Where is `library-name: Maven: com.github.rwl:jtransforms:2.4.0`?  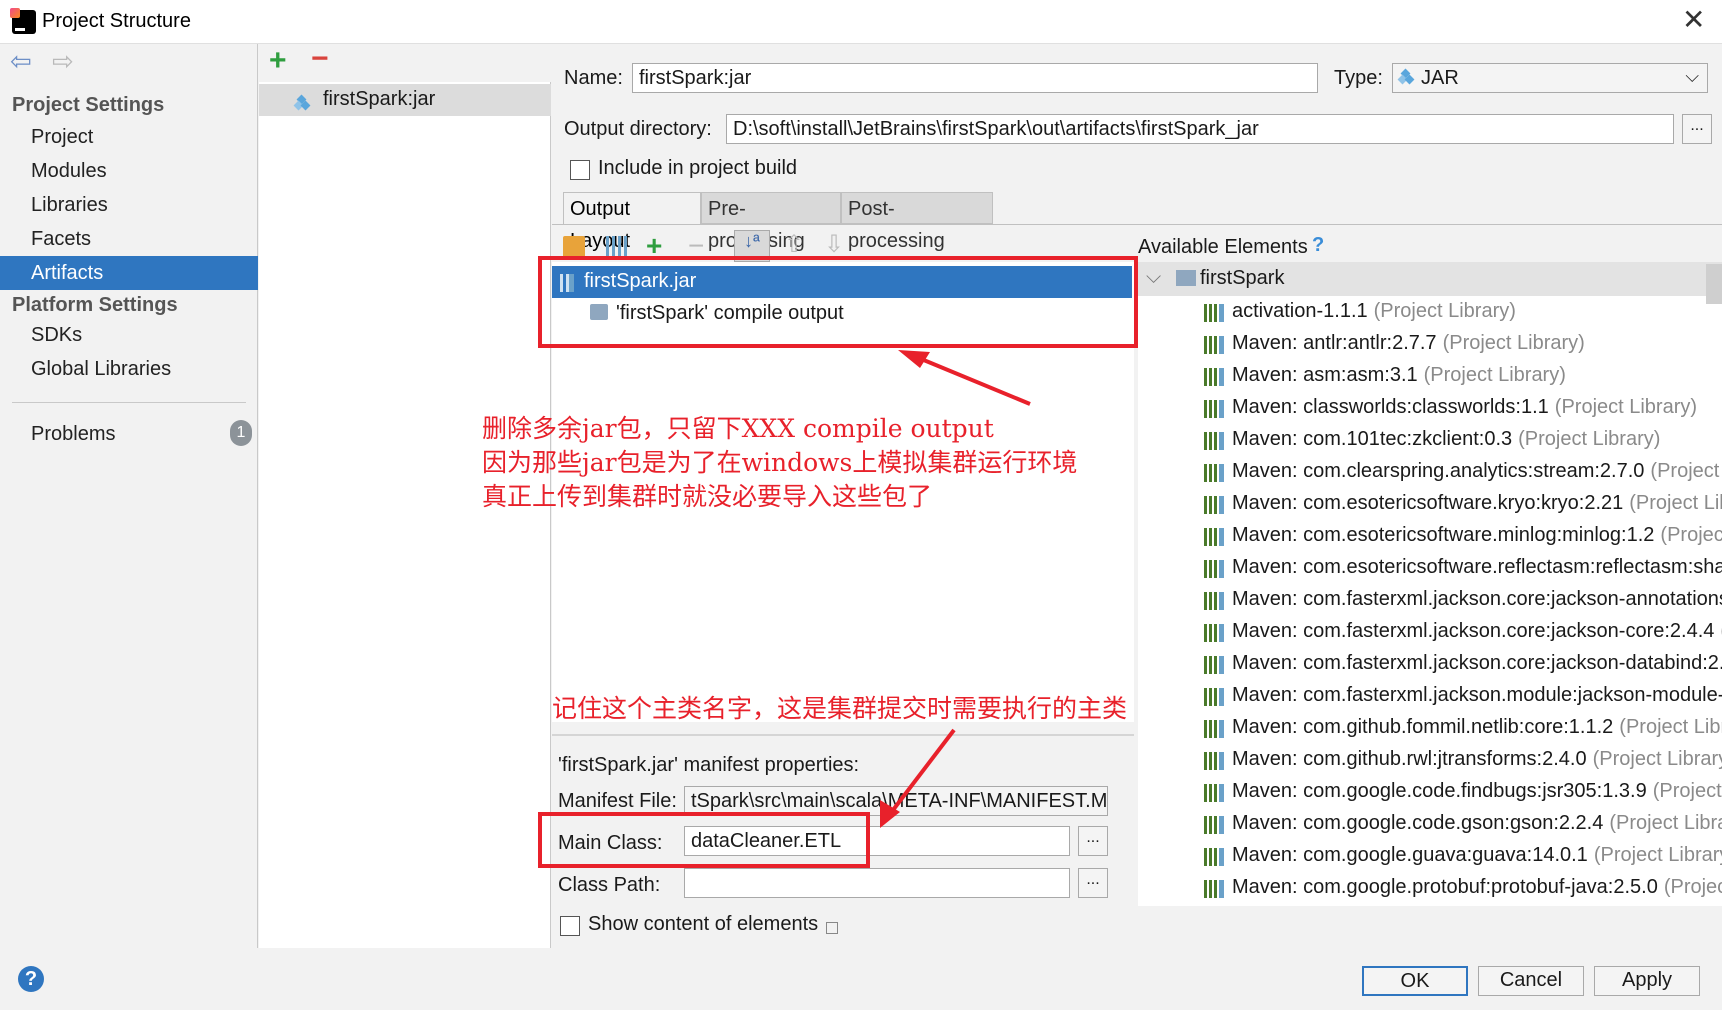 library-name: Maven: com.github.rwl:jtransforms:2.4.0 is located at coordinates (1409, 759).